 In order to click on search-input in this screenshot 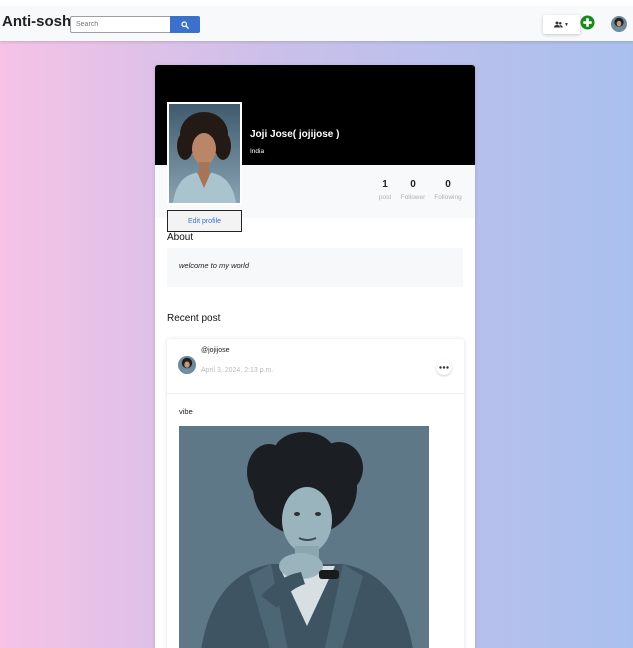, I will do `click(120, 24)`.